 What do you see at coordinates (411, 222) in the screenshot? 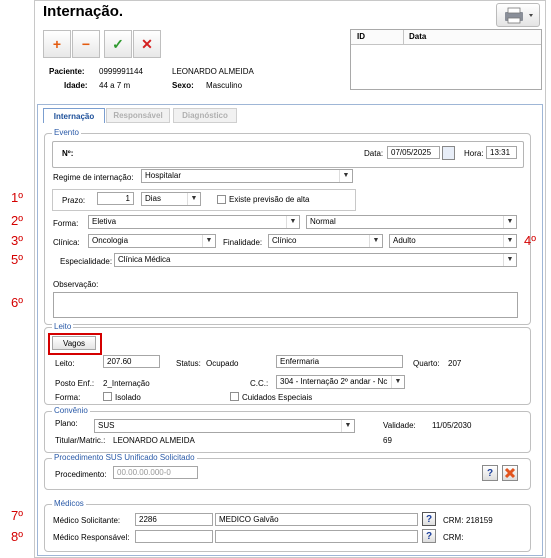
I see `forma-tipo-select: Normal ▼` at bounding box center [411, 222].